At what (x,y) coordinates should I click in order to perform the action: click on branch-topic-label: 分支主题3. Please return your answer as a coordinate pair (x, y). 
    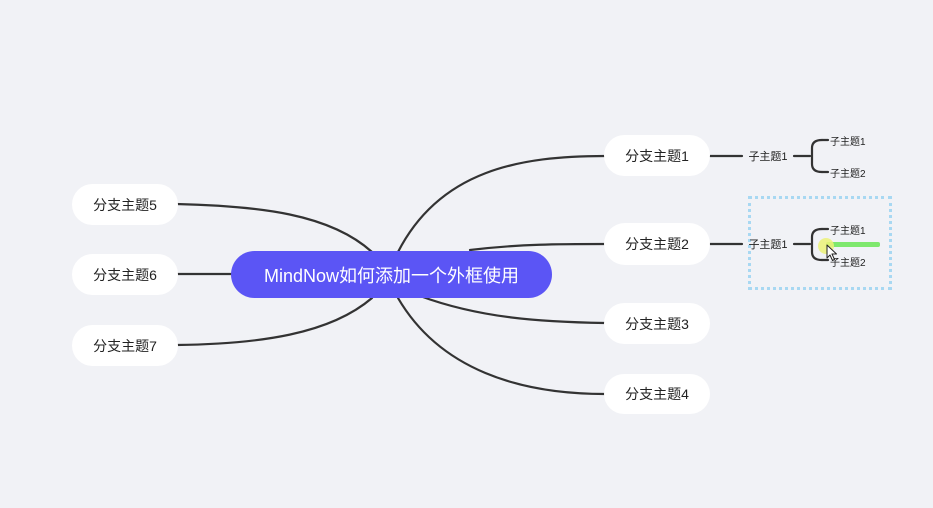
    Looking at the image, I should click on (657, 323).